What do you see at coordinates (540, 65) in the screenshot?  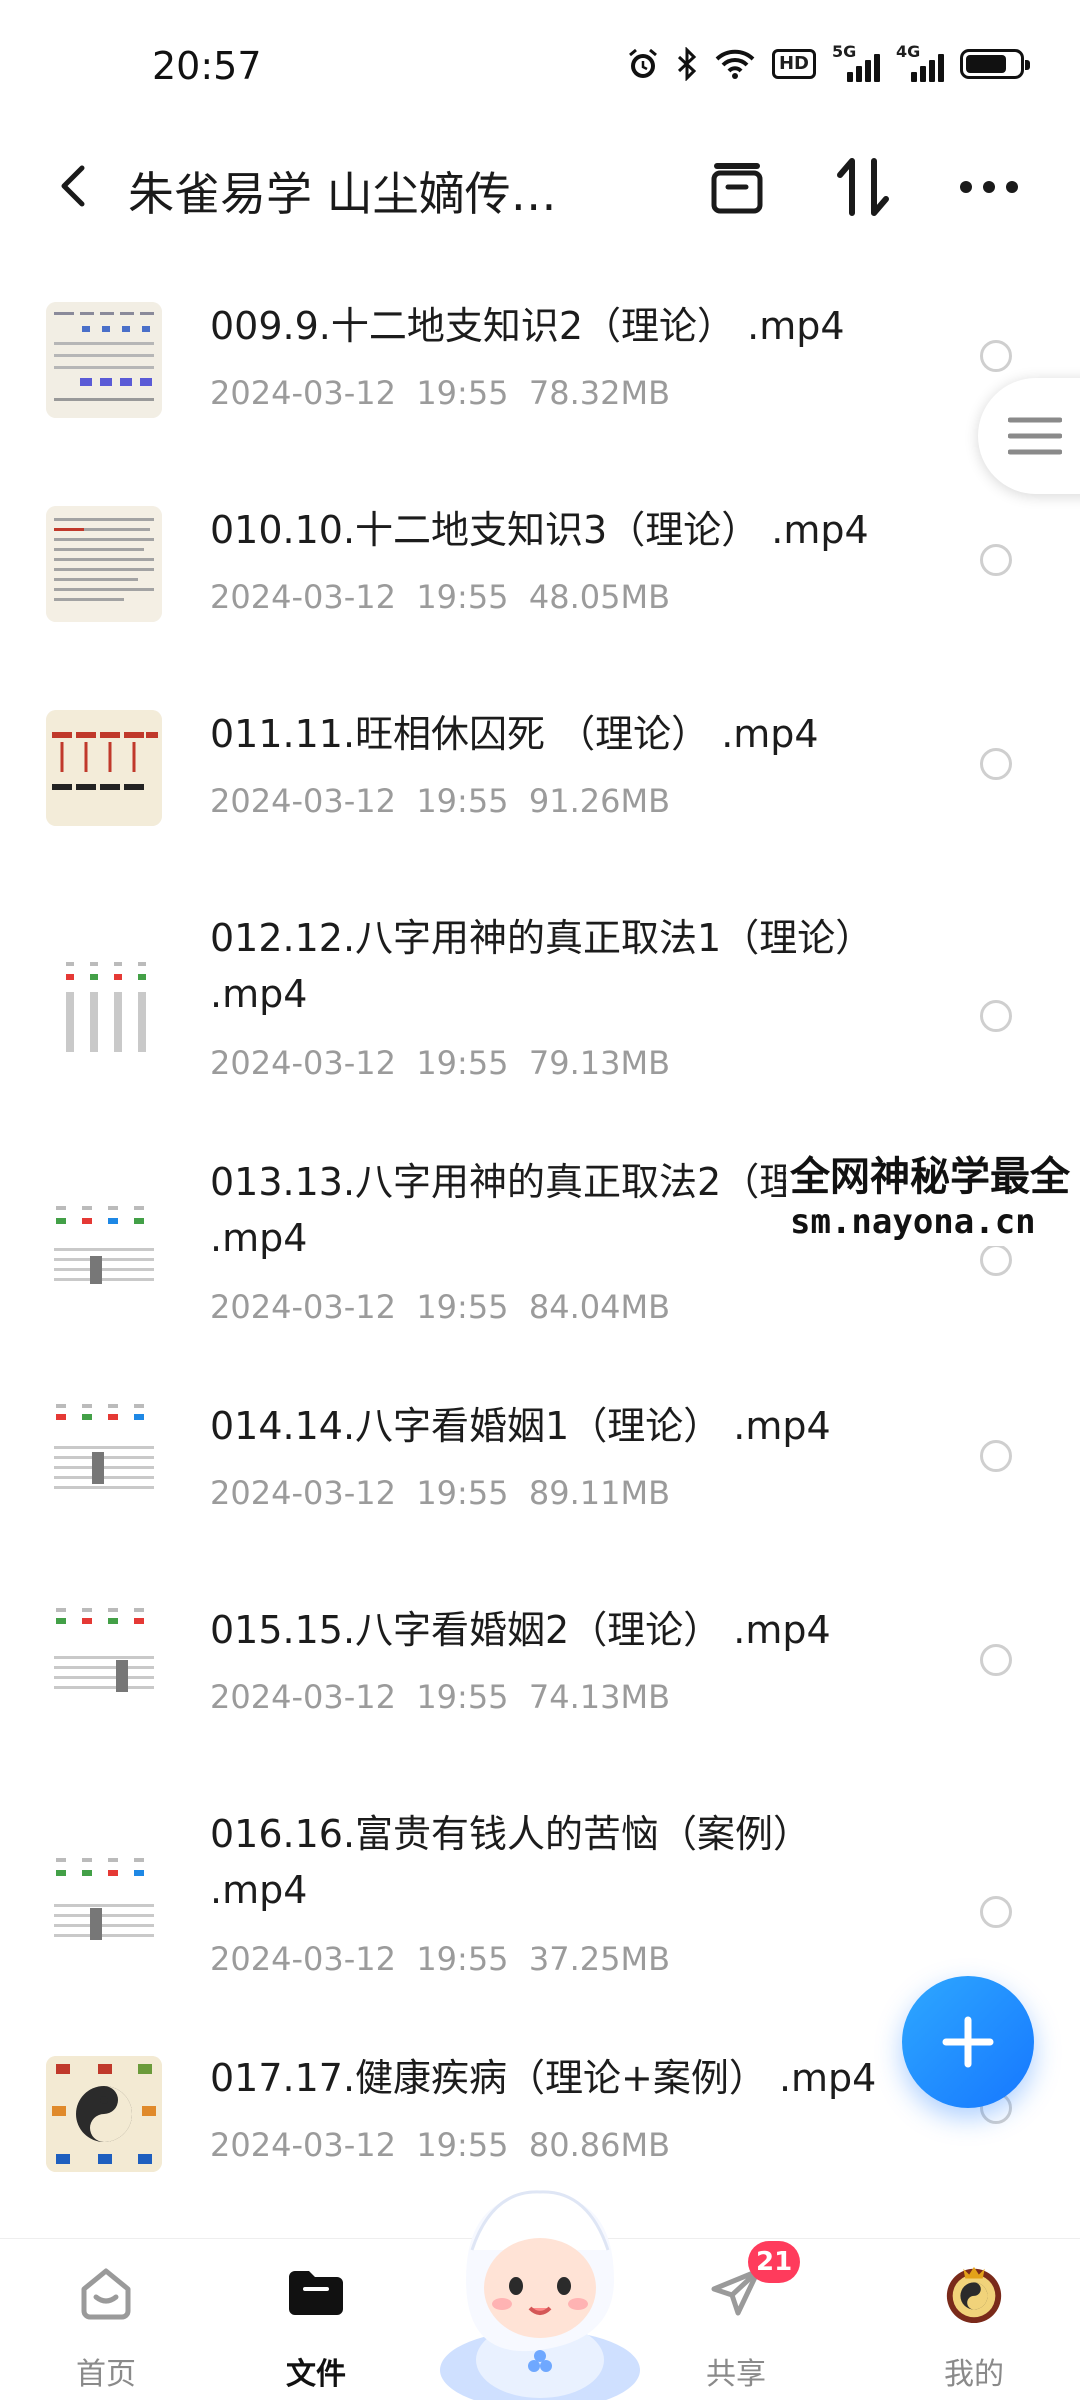 I see `status-bar: 20:57 HD 5G 4G` at bounding box center [540, 65].